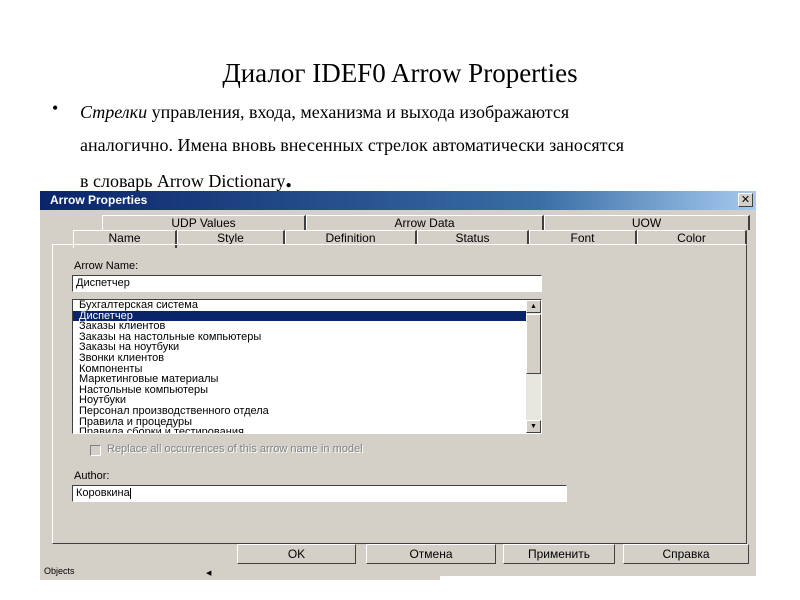 This screenshot has width=800, height=600. Describe the element at coordinates (400, 73) in the screenshot. I see `slide-title: Диалог IDEF0 Arrow Properties` at that location.